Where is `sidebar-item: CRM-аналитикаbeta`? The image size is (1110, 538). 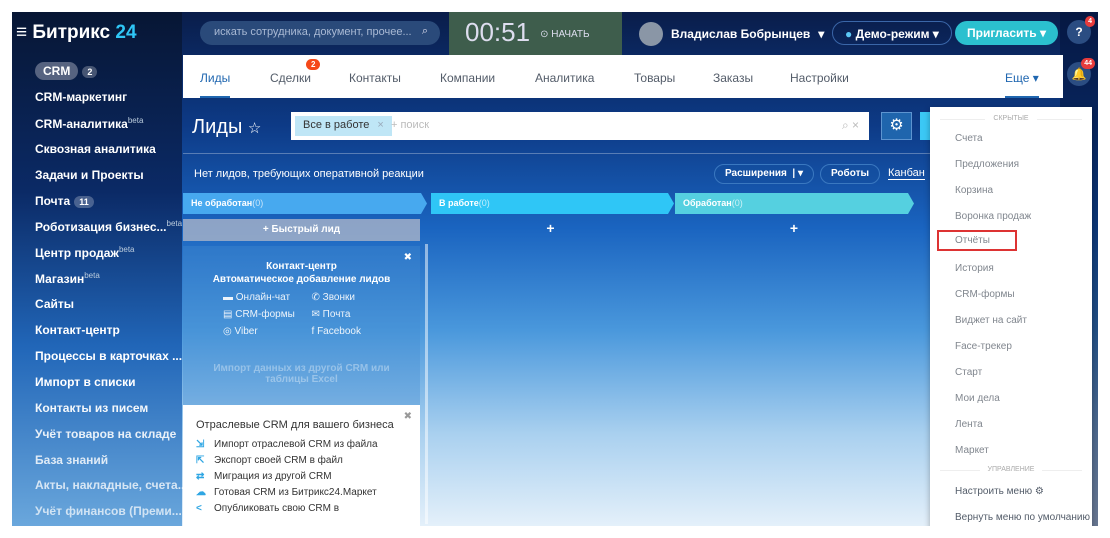
sidebar-item: CRM-аналитикаbeta is located at coordinates (89, 123).